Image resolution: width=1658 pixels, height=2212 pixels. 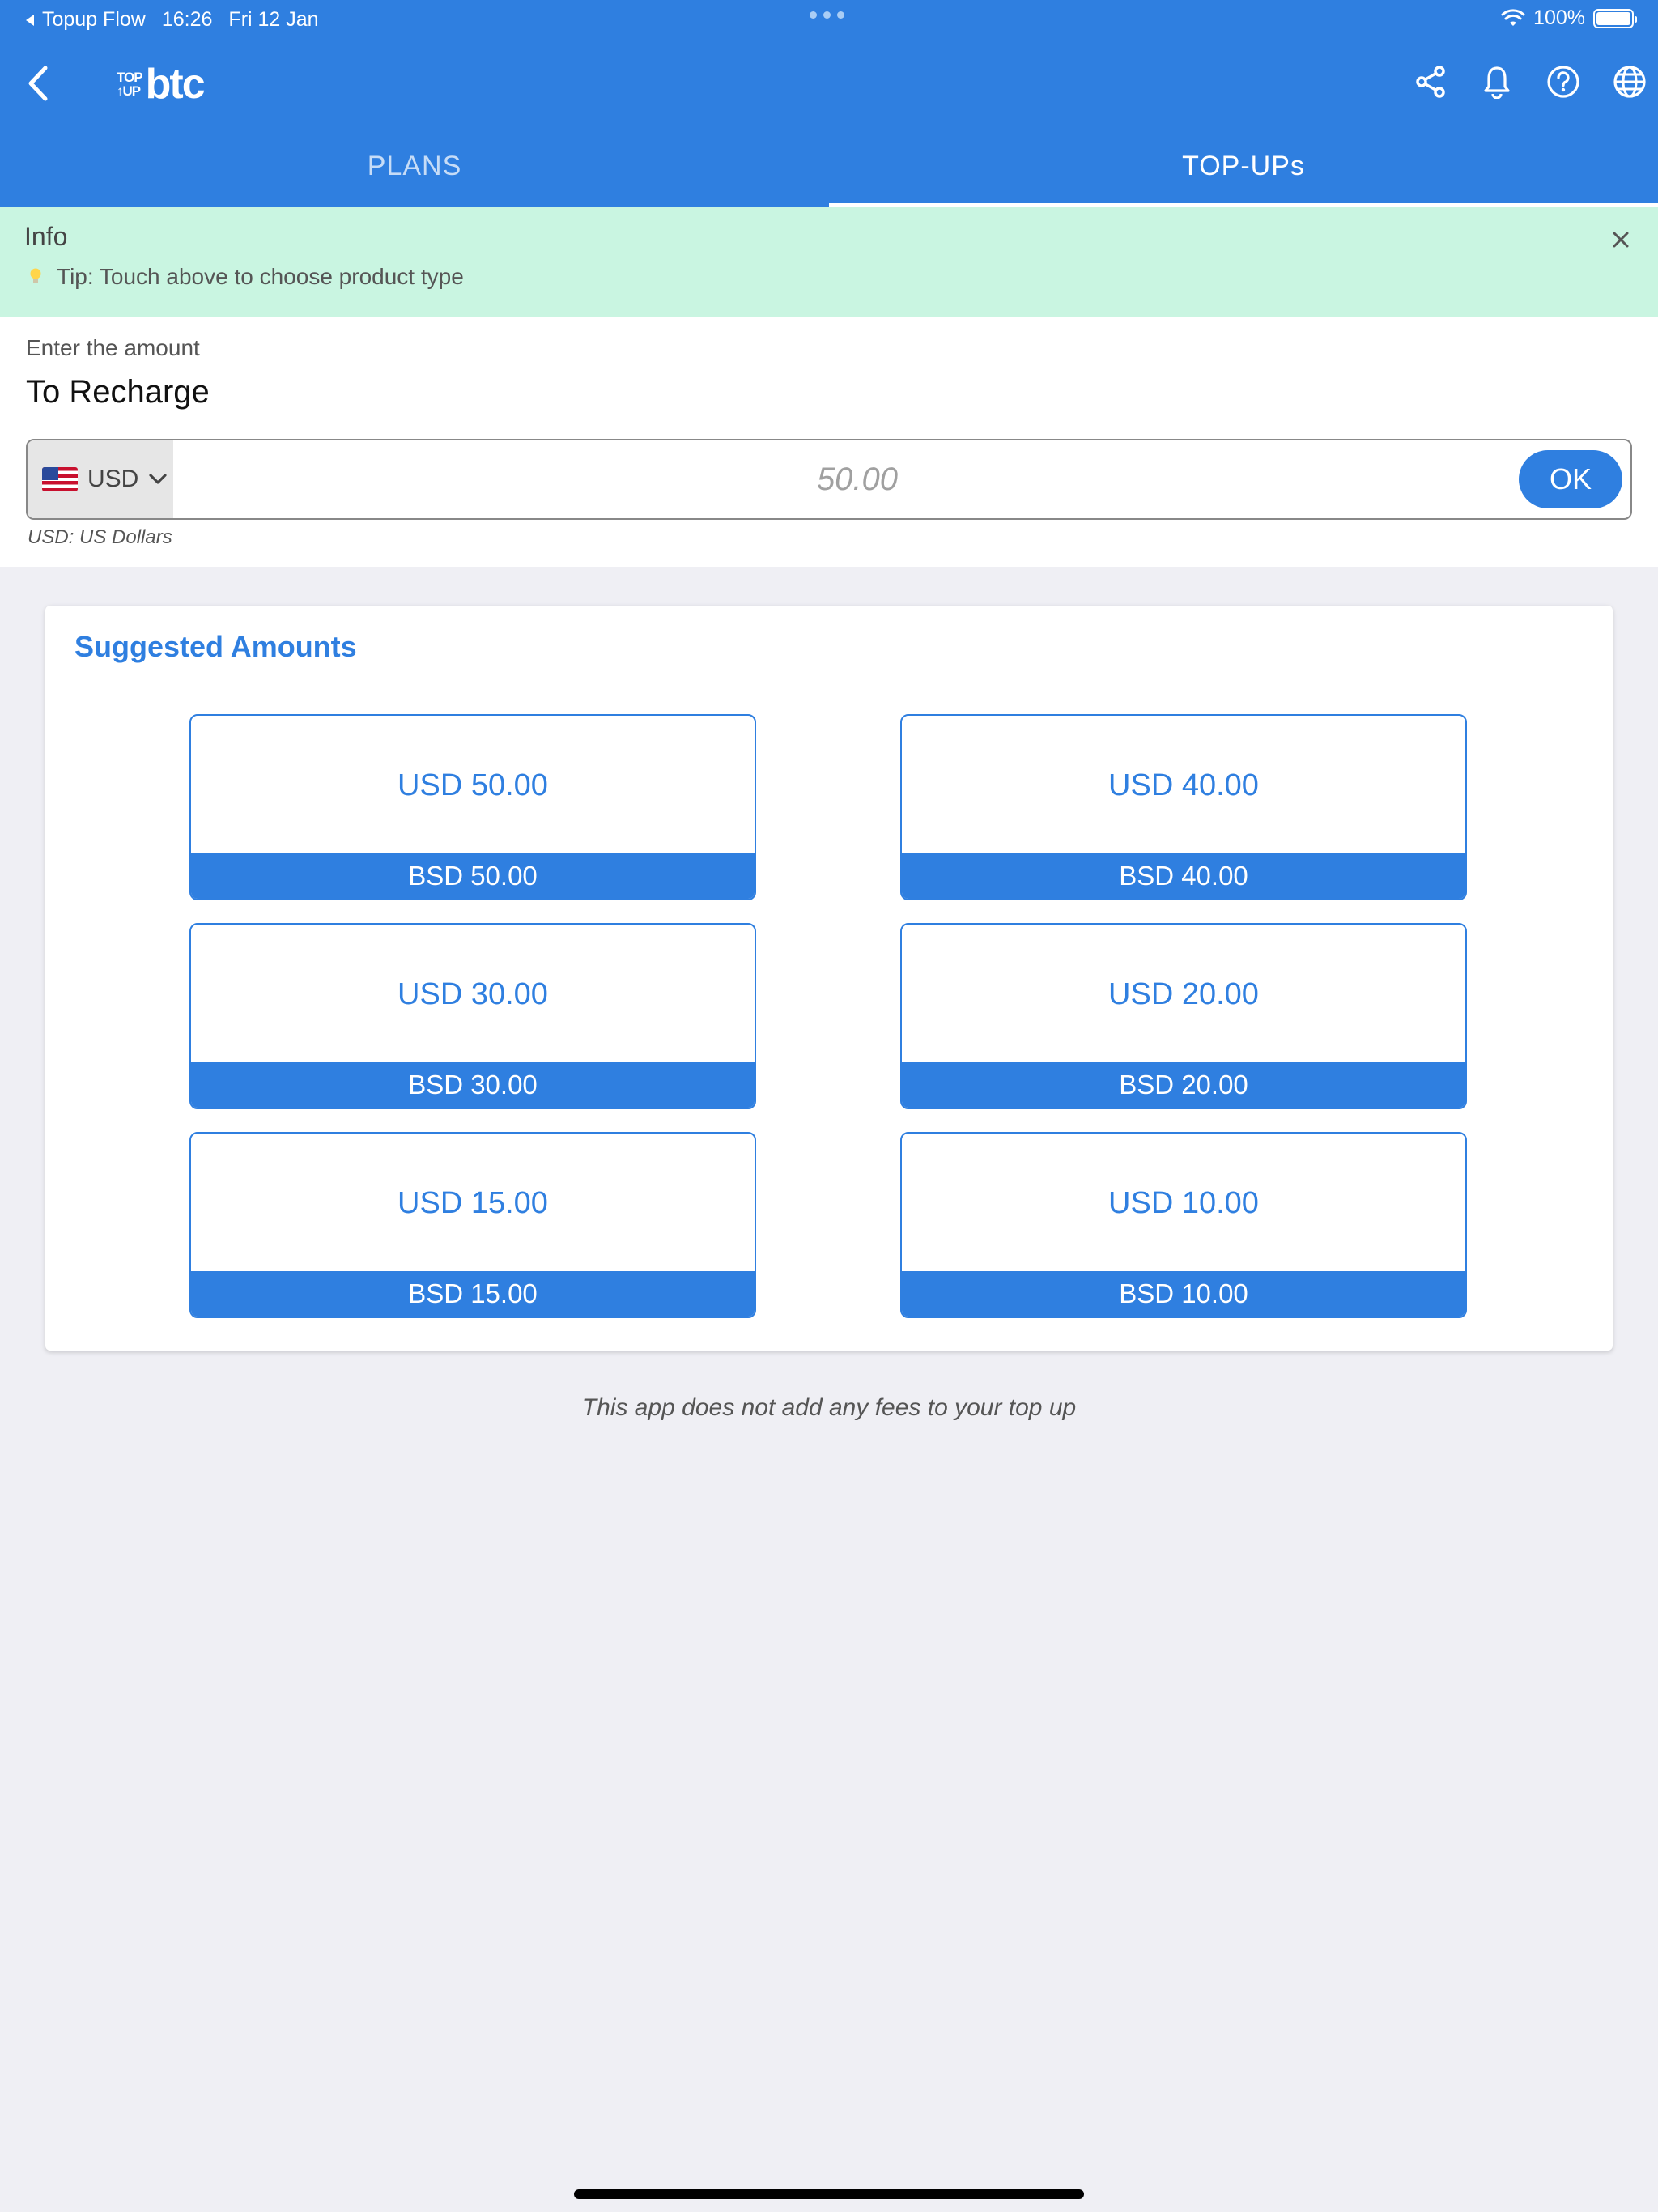 I want to click on help-button, so click(x=1563, y=82).